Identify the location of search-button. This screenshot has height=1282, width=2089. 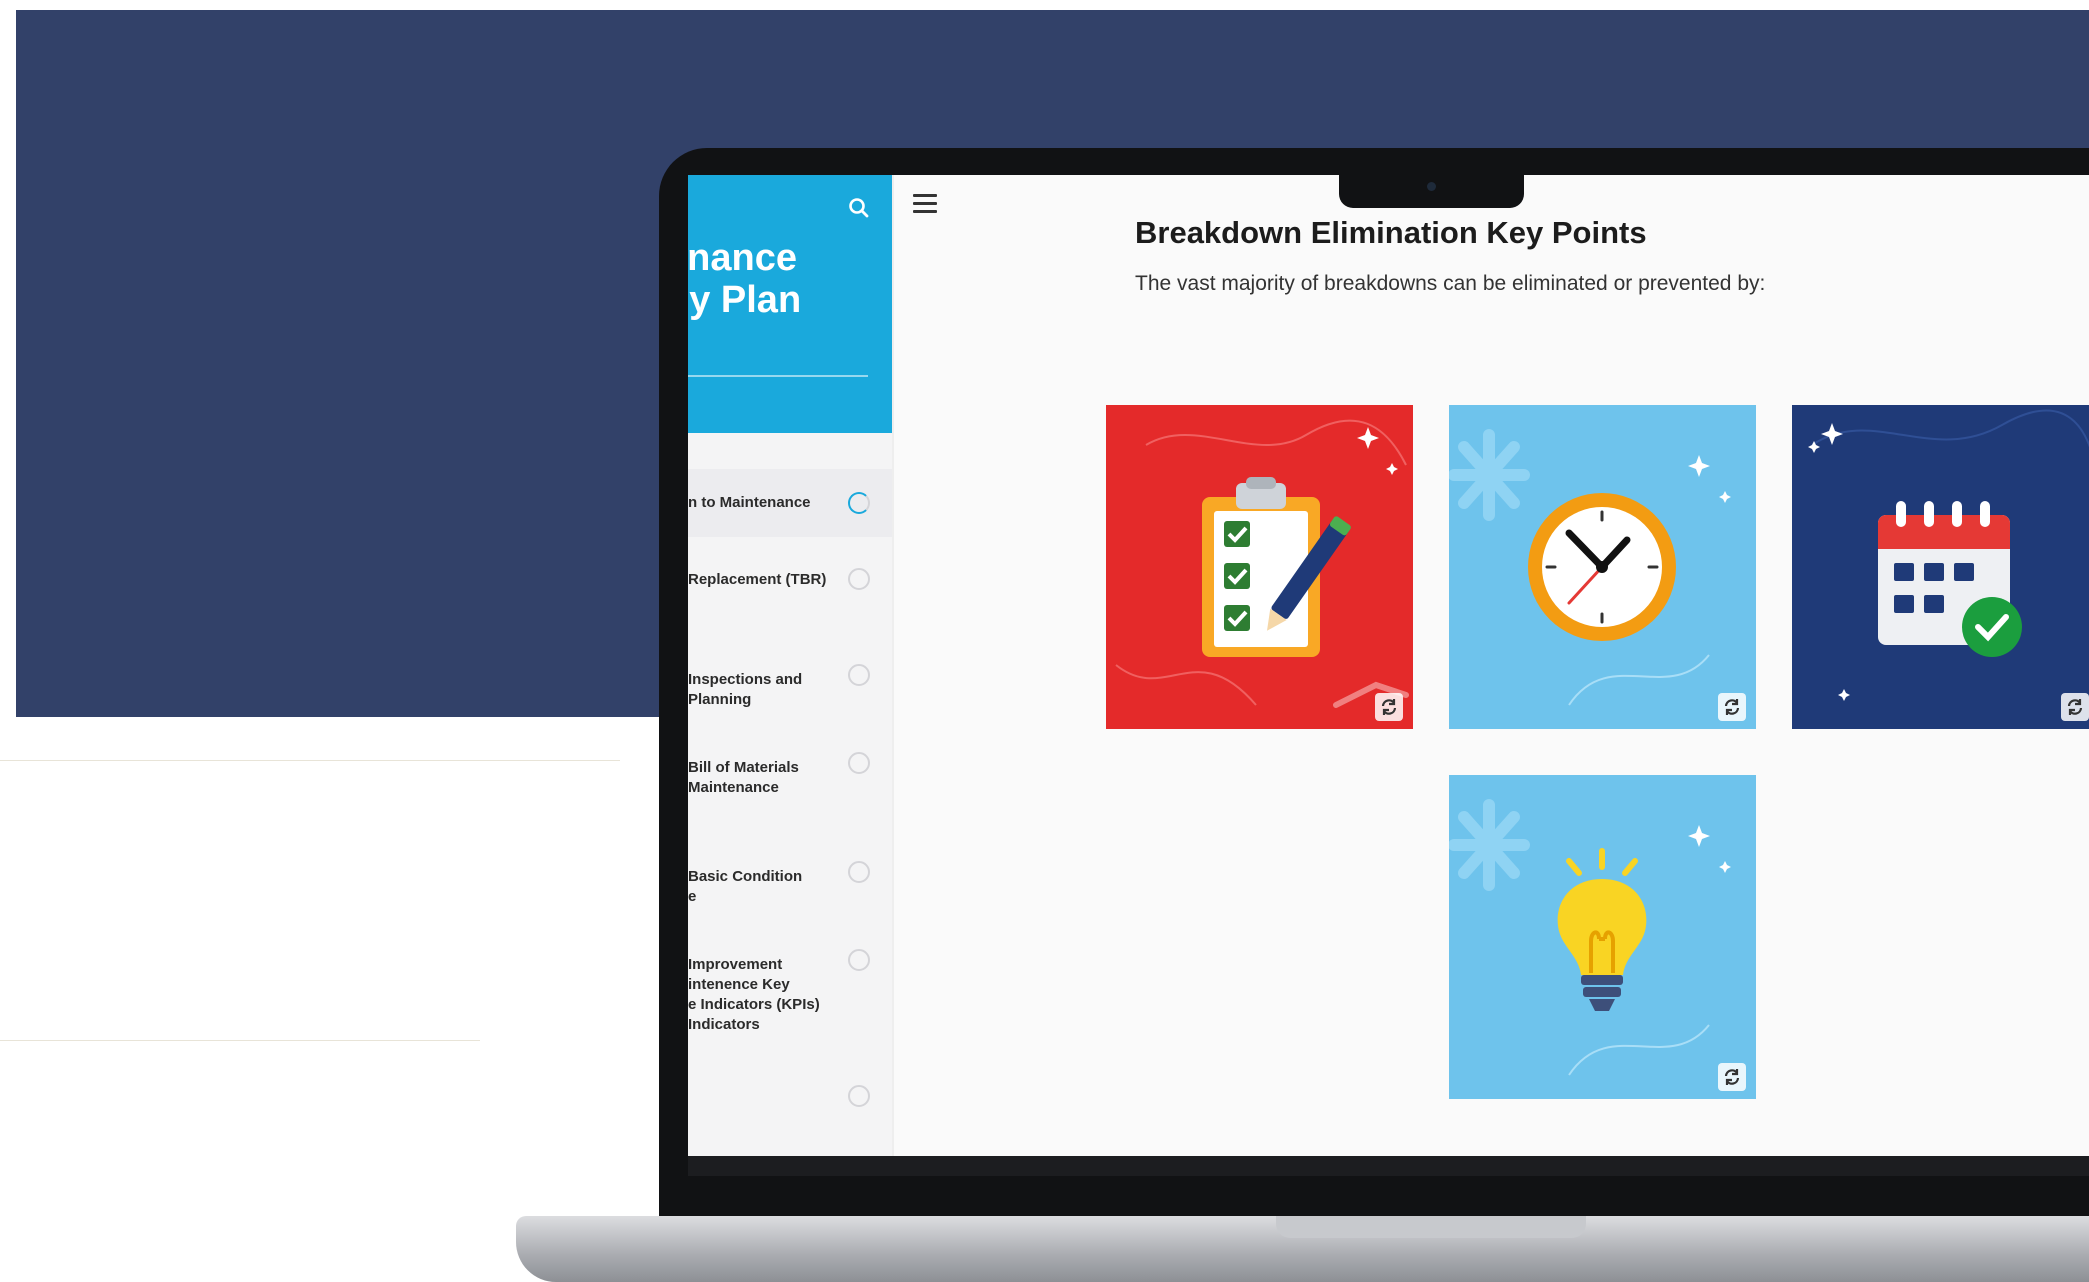
(859, 208).